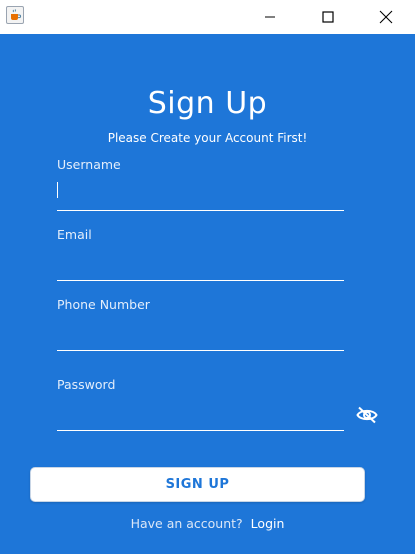 The image size is (415, 554). I want to click on phone-number-label: Phone Number, so click(103, 304).